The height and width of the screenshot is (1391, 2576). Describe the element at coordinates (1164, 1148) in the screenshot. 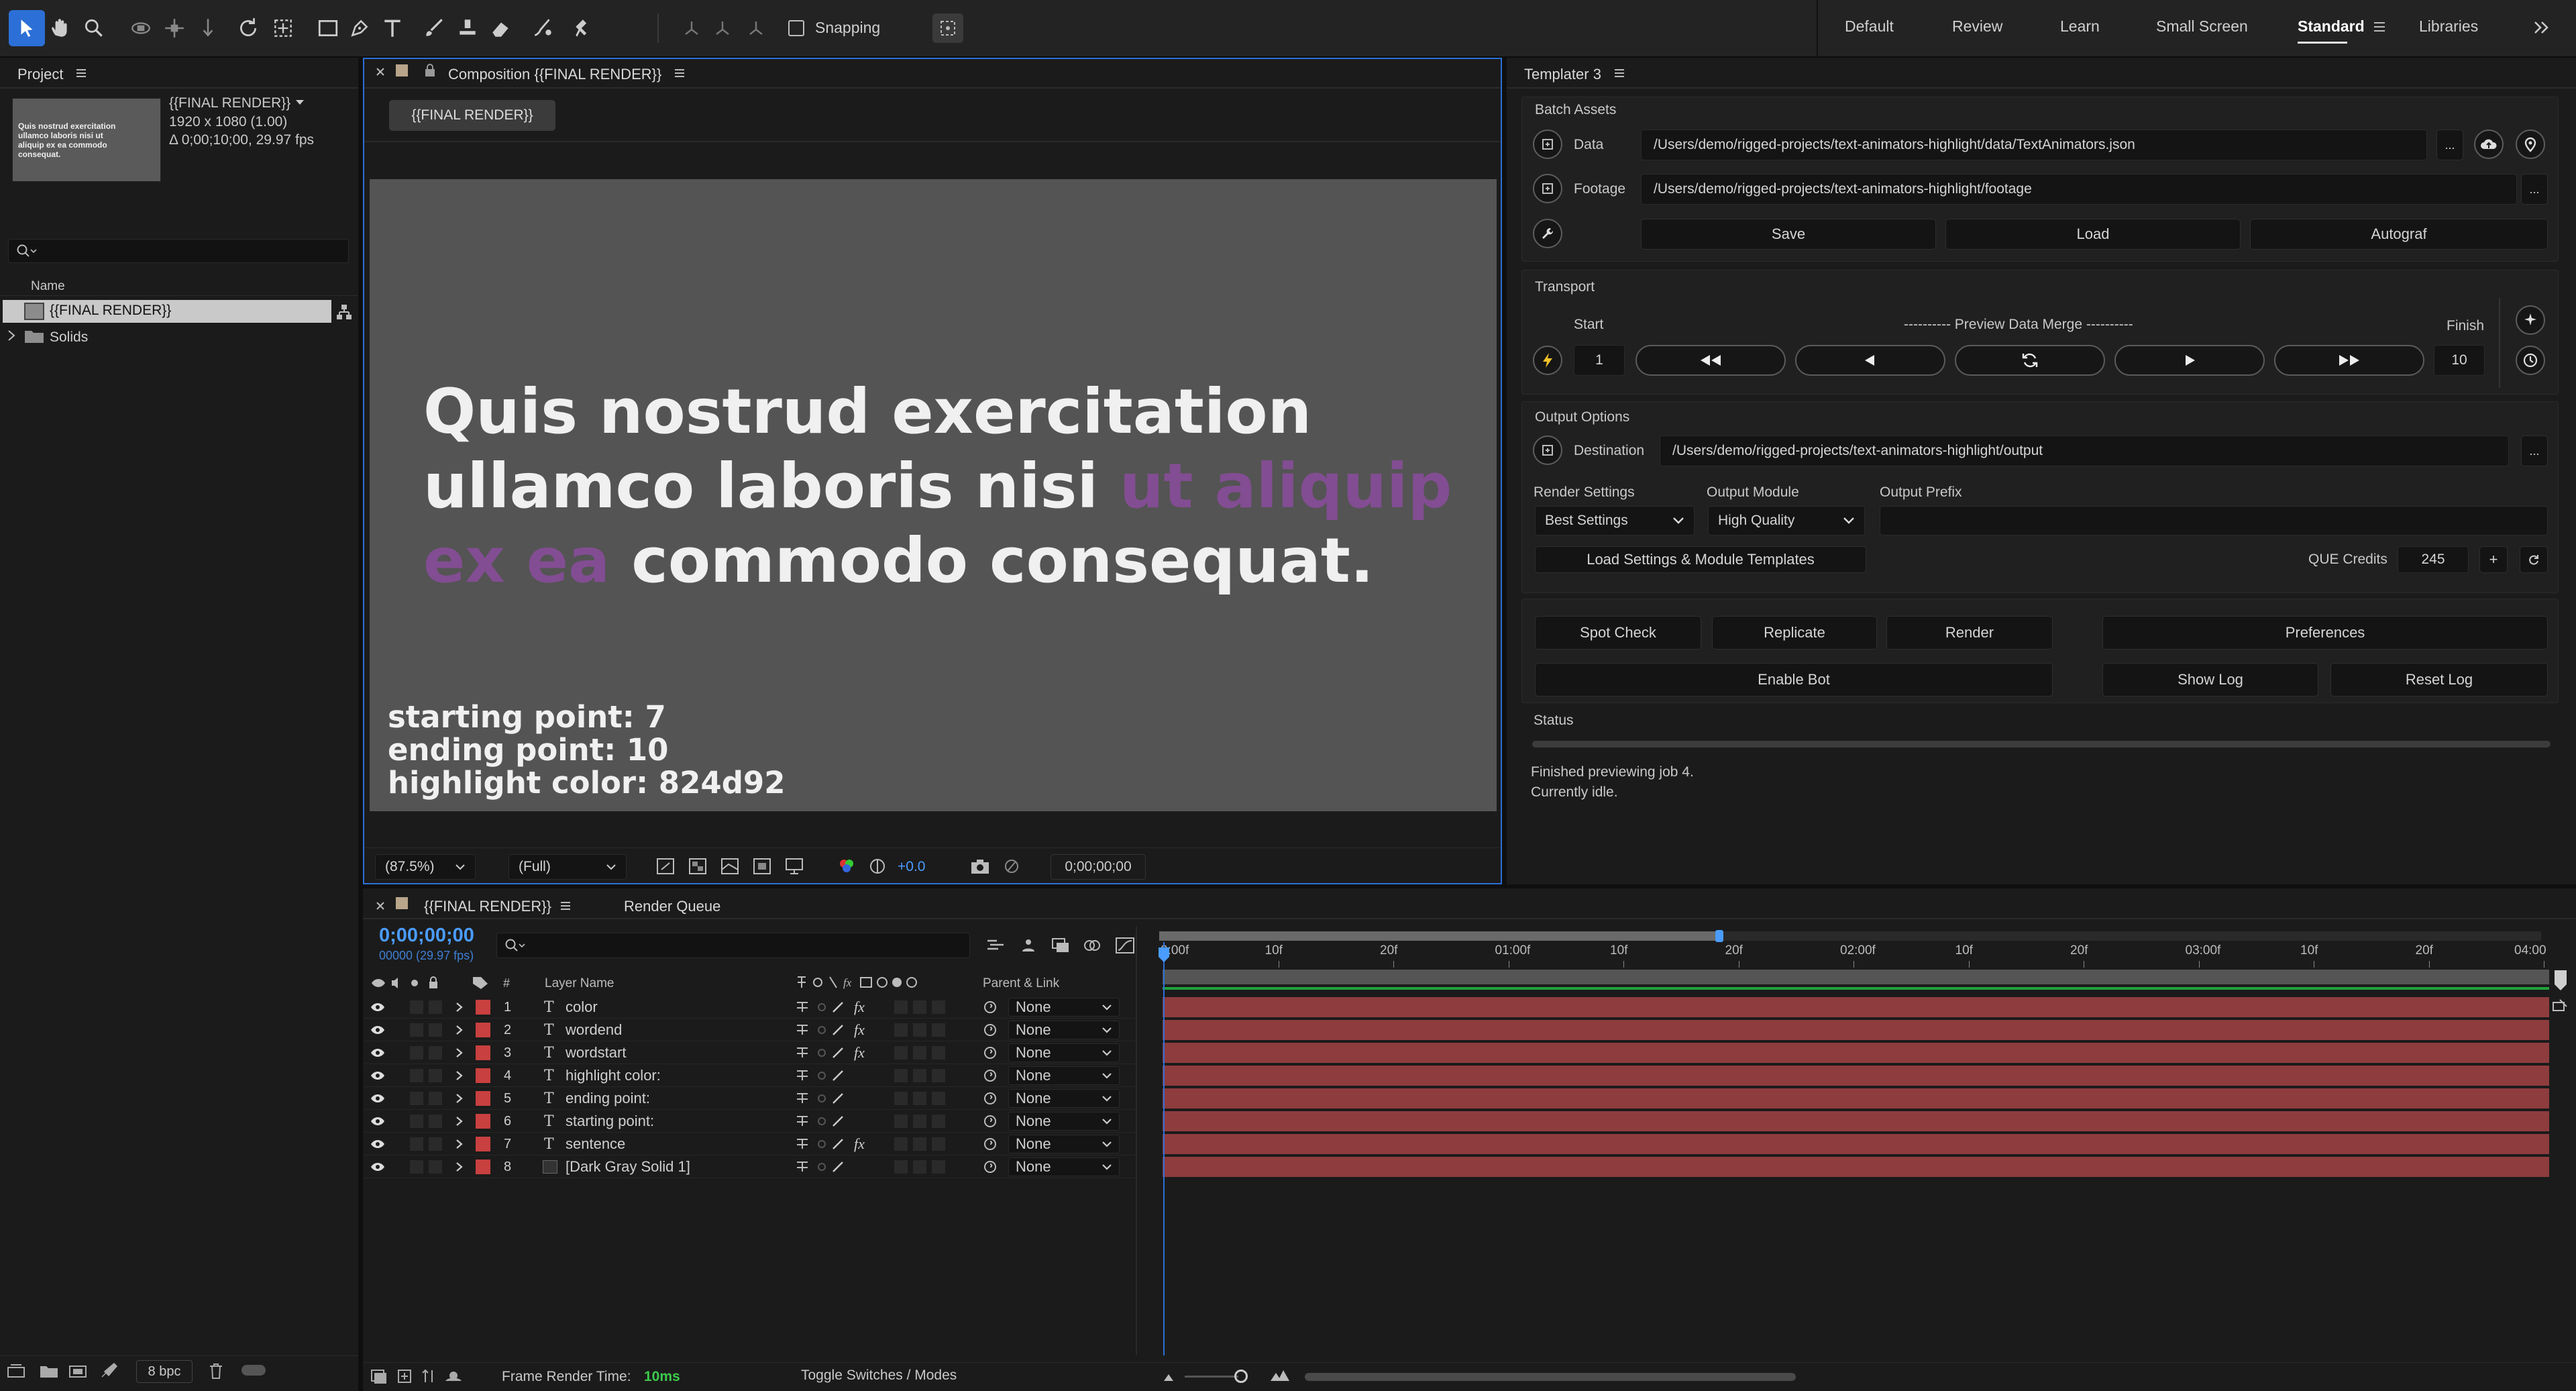

I see `playhead-line` at that location.